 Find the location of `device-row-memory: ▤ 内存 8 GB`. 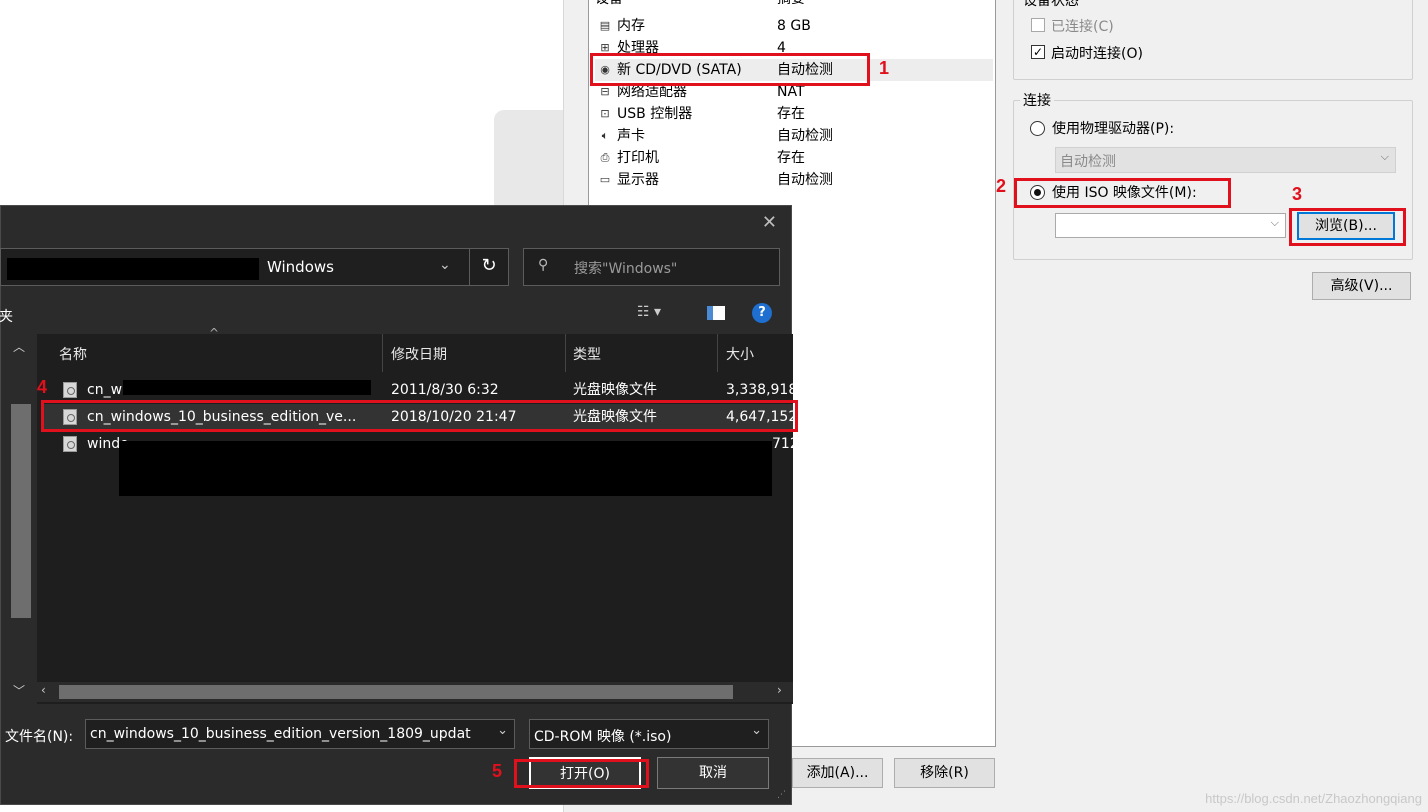

device-row-memory: ▤ 内存 8 GB is located at coordinates (794, 26).